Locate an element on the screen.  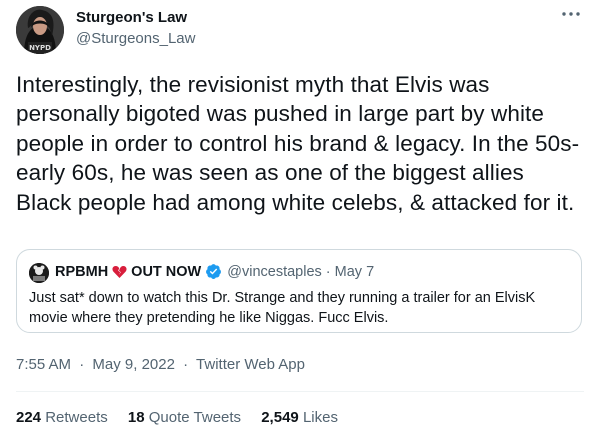
quoted-avatar-image is located at coordinates (39, 273).